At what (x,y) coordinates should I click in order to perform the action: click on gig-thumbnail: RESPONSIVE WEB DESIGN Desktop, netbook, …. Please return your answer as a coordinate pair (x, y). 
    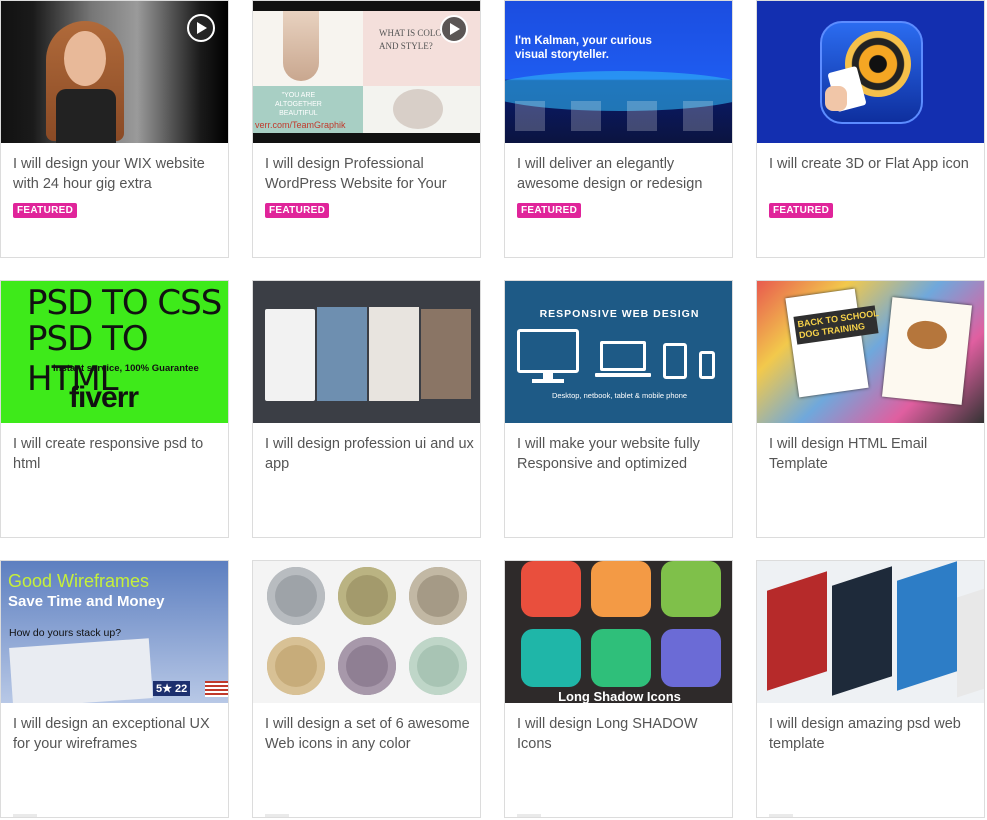
    Looking at the image, I should click on (618, 352).